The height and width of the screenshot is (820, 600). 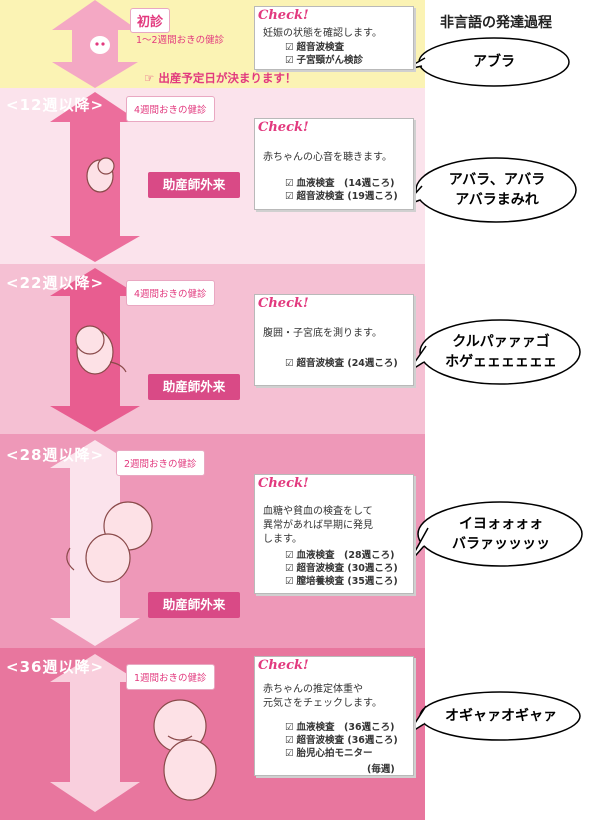 I want to click on due-date-note: ☞ 出産予定日が決まります！, so click(x=220, y=78).